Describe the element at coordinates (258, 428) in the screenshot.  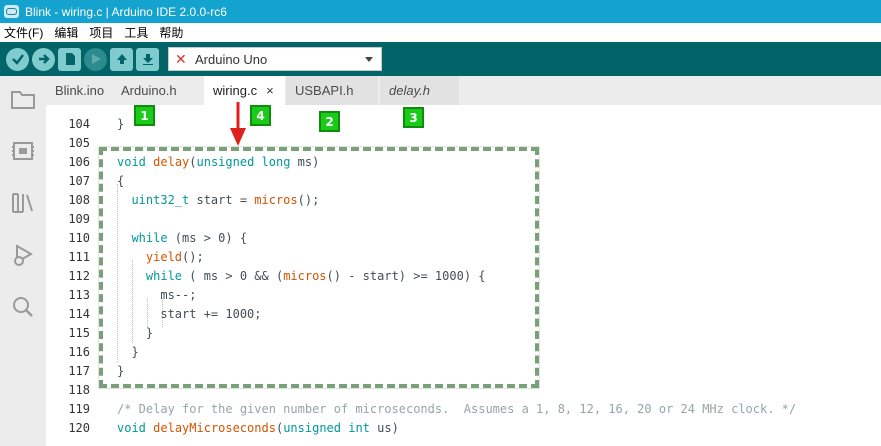
I see `code-line: void delayMicroseconds(unsigned int us)` at that location.